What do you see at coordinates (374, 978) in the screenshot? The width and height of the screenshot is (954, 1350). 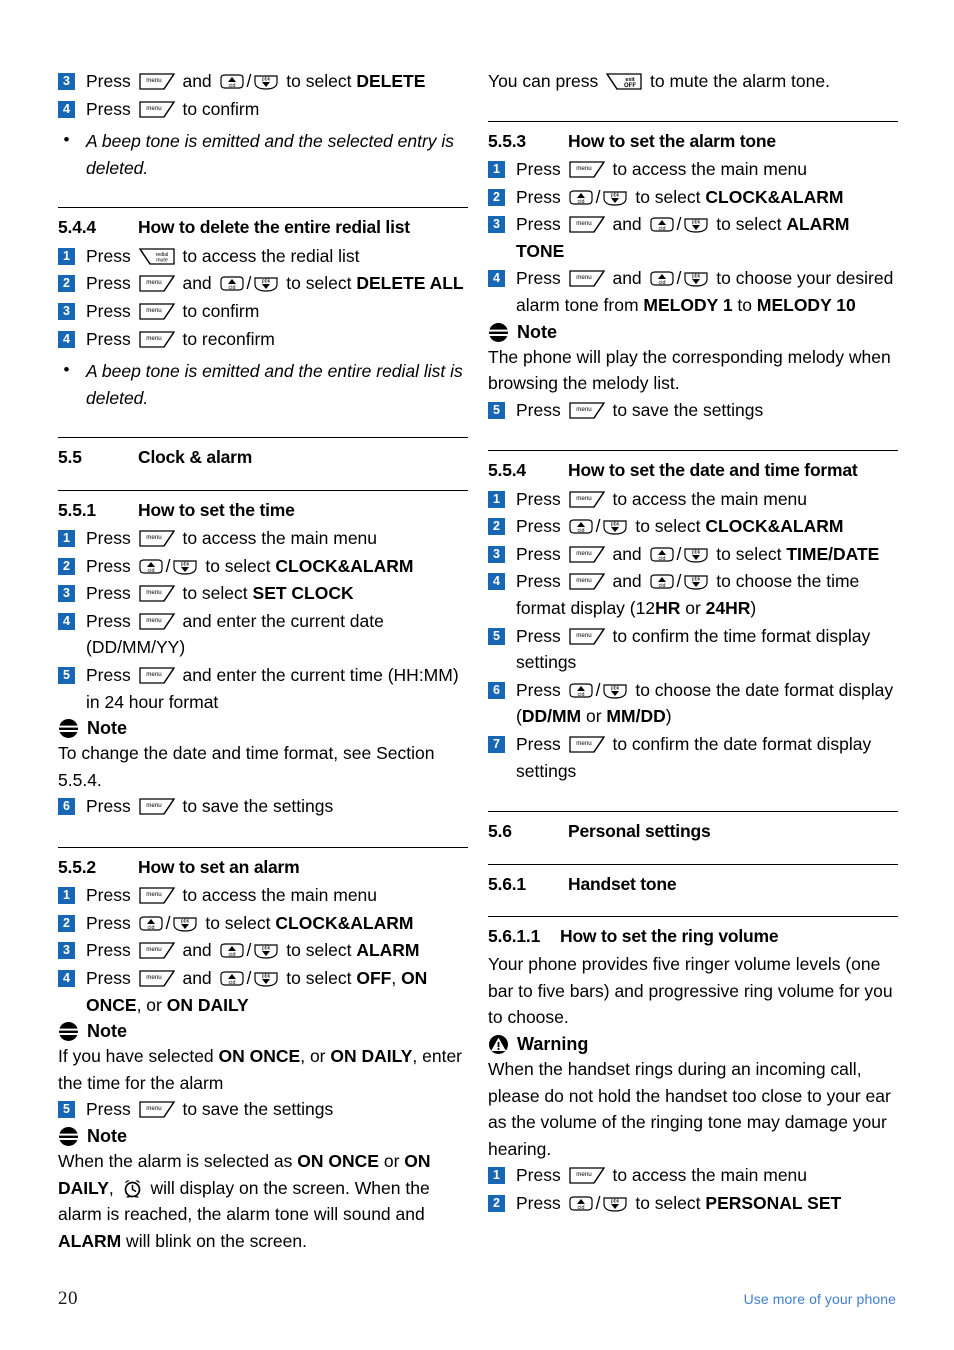 I see `option-off: OFF` at bounding box center [374, 978].